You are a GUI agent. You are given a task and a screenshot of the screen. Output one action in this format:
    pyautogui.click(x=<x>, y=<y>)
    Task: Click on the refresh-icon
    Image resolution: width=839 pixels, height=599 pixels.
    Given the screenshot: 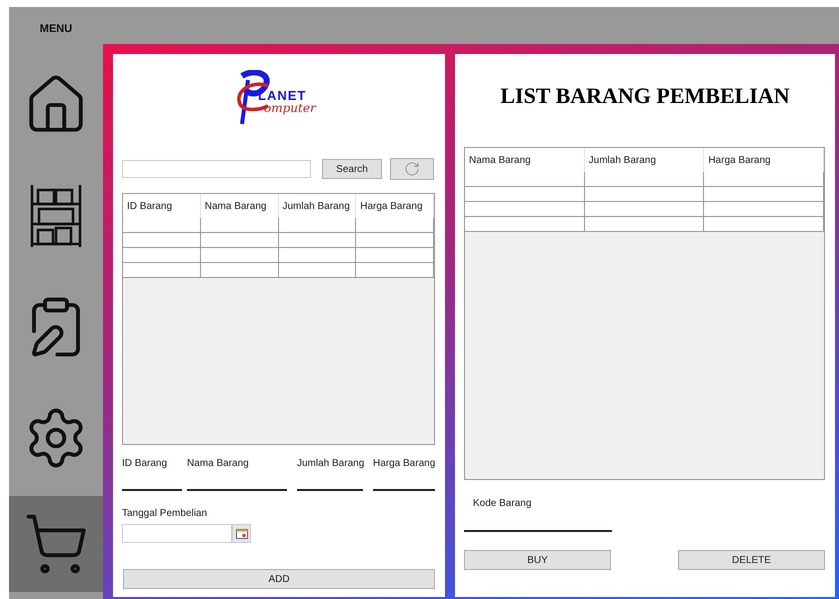 What is the action you would take?
    pyautogui.click(x=412, y=169)
    